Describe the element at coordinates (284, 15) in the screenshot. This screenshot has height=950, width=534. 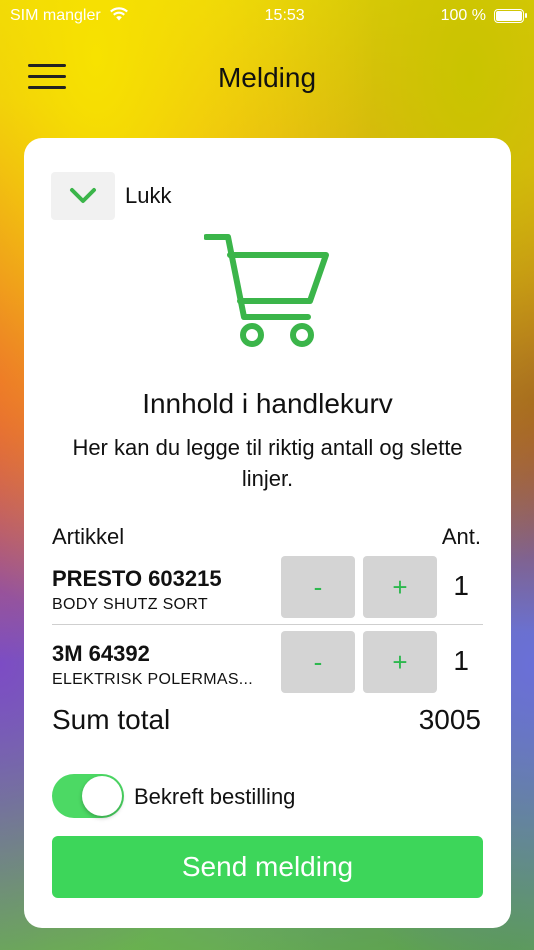
I see `clock: 15:53` at that location.